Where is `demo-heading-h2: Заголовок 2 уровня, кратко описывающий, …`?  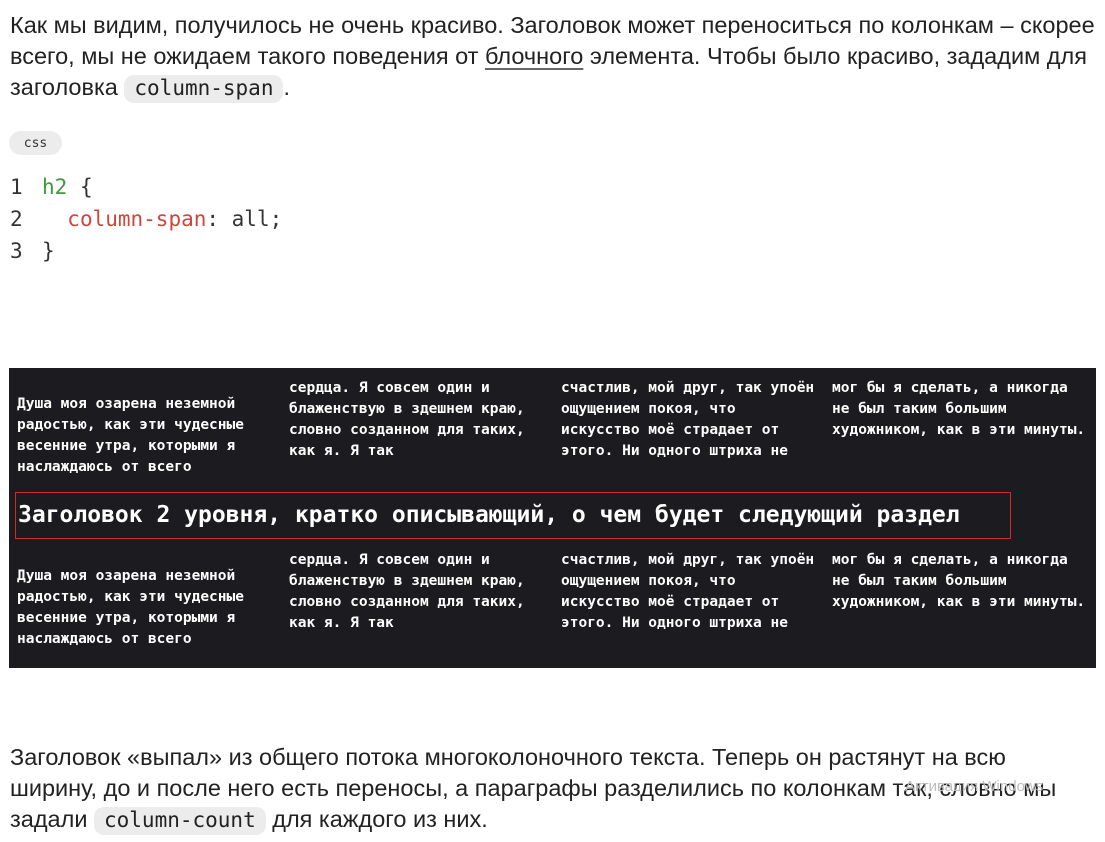 demo-heading-h2: Заголовок 2 уровня, кратко описывающий, … is located at coordinates (513, 515).